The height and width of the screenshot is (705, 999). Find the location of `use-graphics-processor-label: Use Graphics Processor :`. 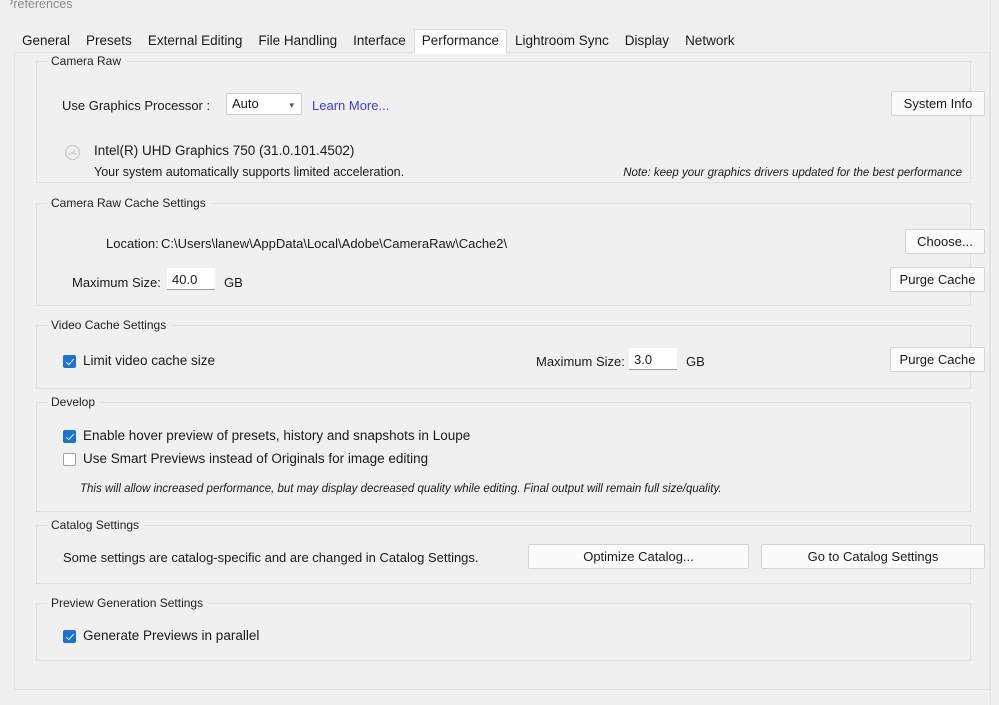

use-graphics-processor-label: Use Graphics Processor : is located at coordinates (136, 105).